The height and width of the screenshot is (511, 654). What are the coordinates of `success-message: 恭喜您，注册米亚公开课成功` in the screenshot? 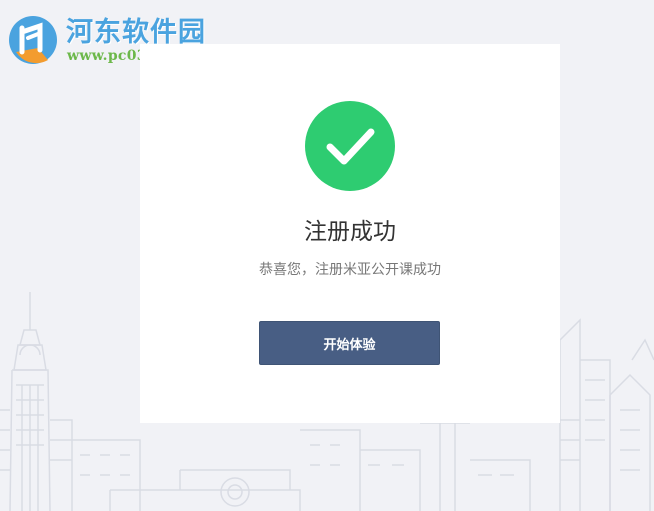 It's located at (350, 270).